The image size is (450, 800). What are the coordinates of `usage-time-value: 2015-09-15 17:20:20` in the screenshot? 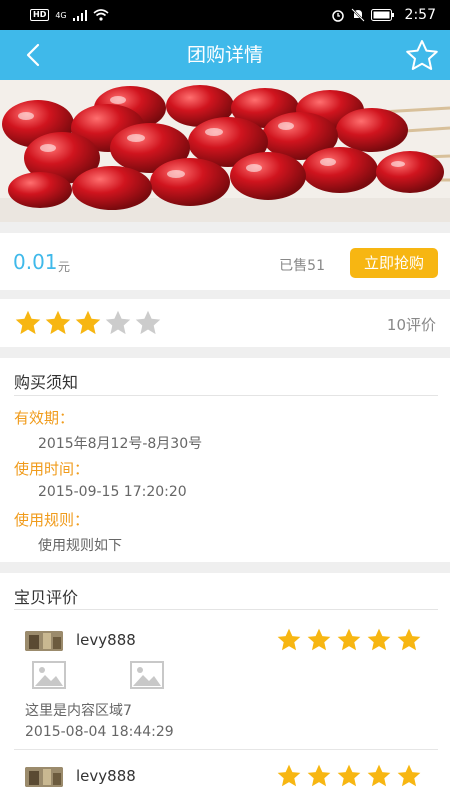 It's located at (112, 492).